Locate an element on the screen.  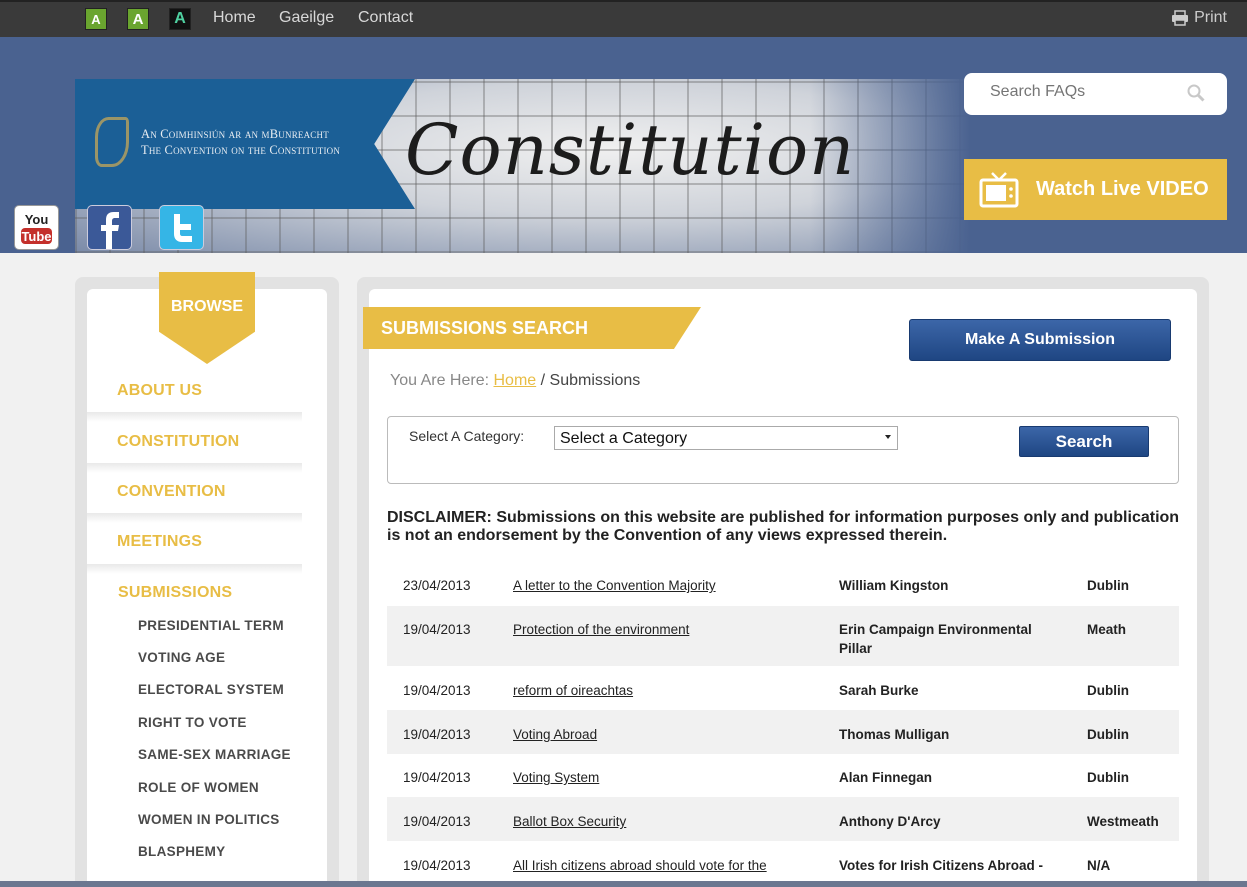
constitution-script-text: Constitution is located at coordinates (630, 150).